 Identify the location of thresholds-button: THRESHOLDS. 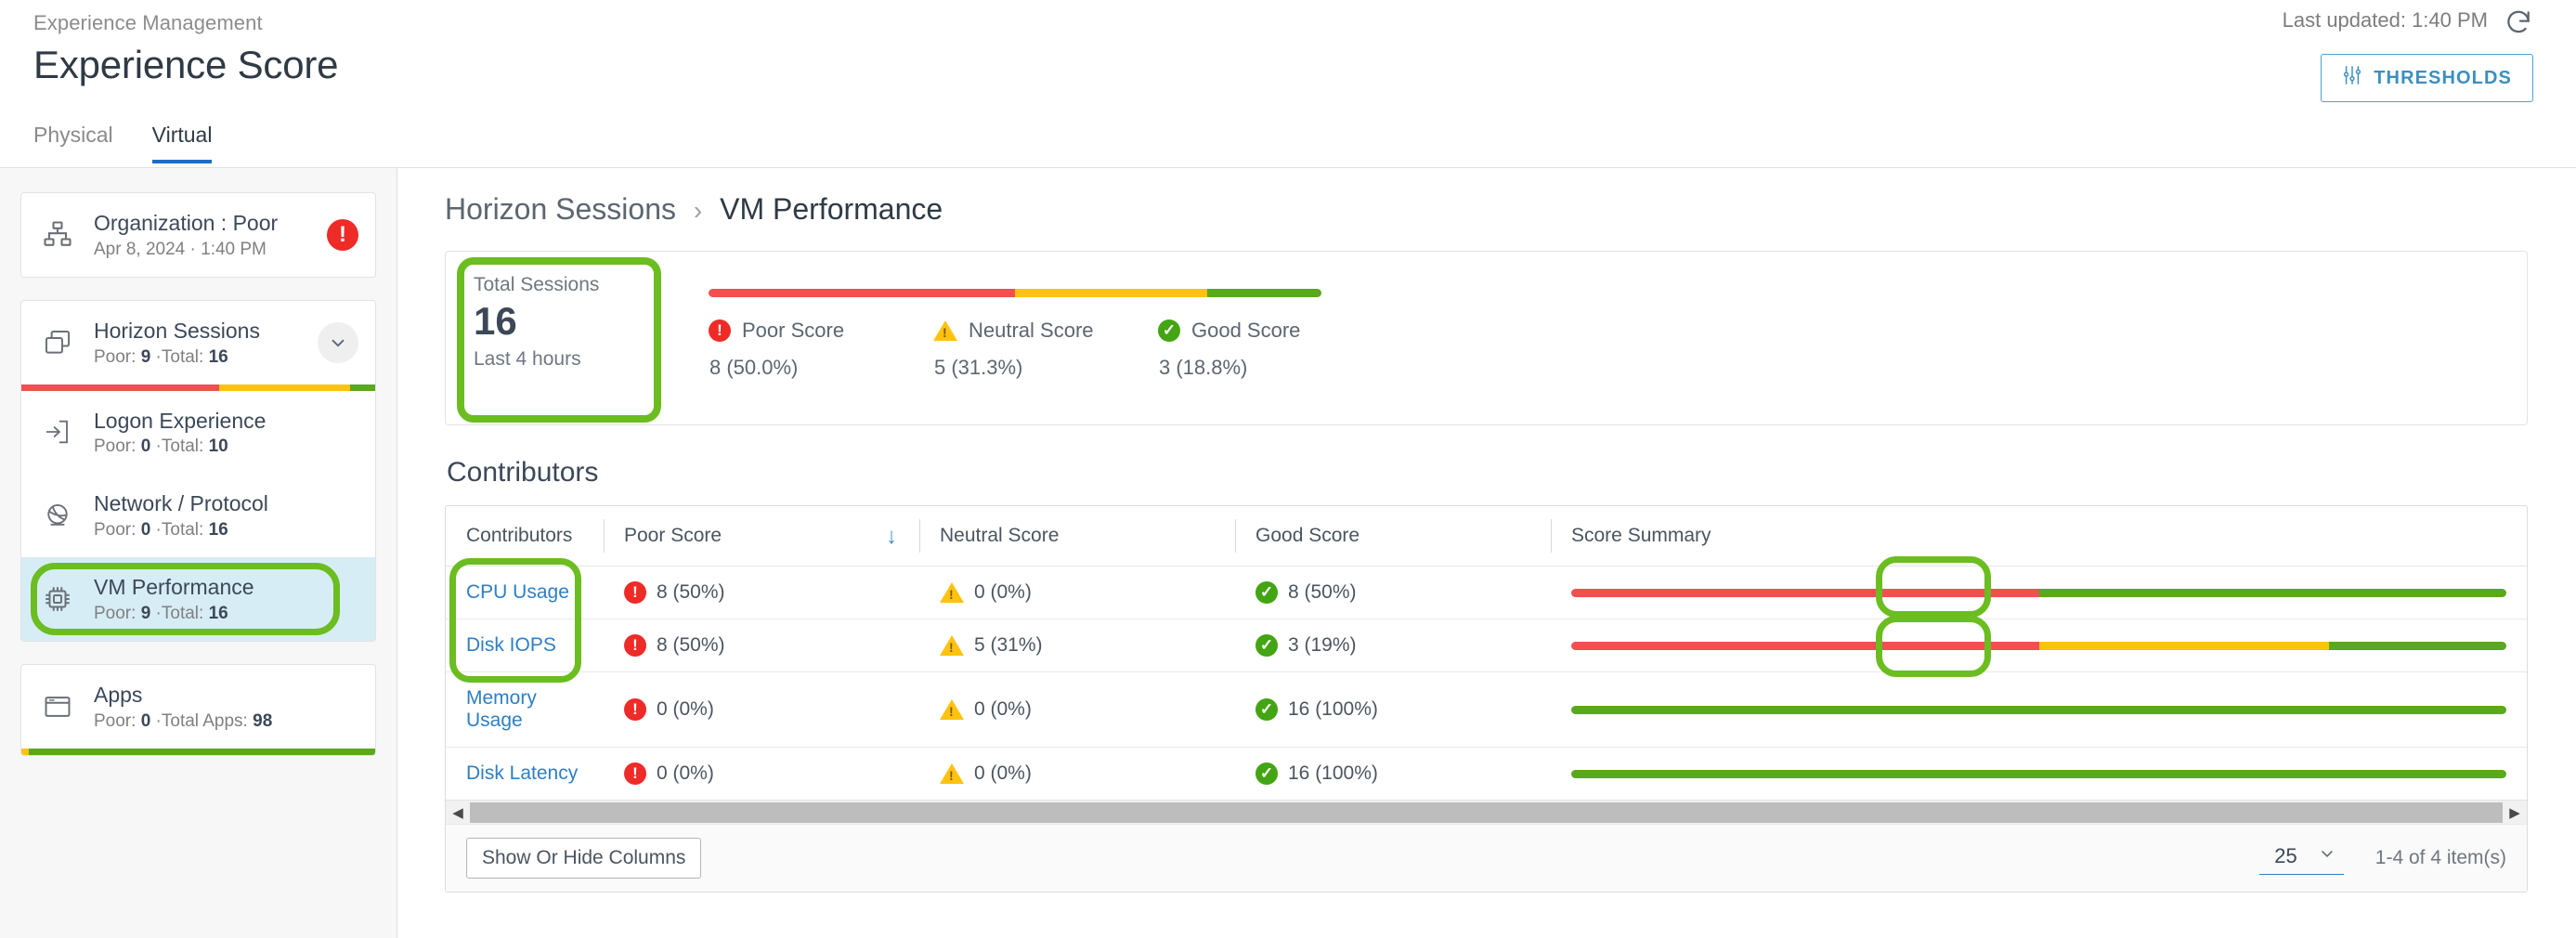
(2427, 78).